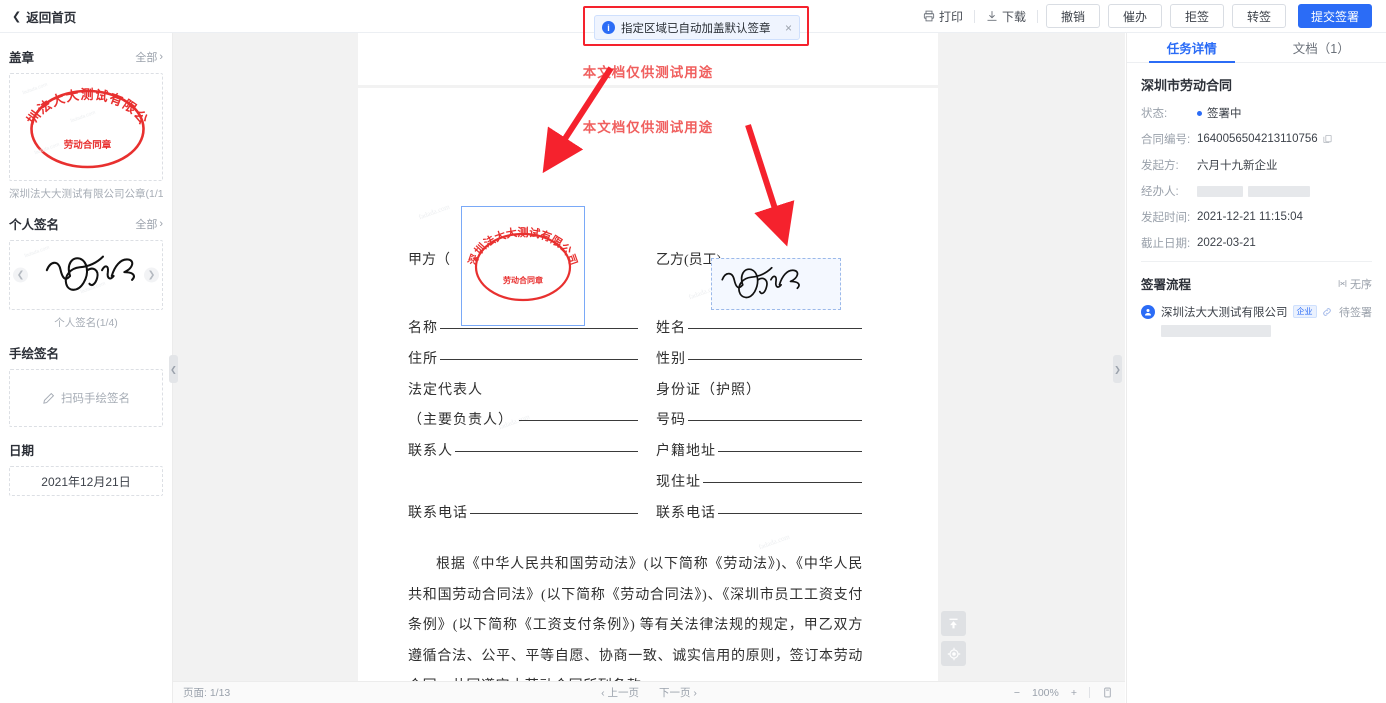 The image size is (1386, 703). I want to click on sign-flow-order-label: 无序, so click(1361, 284).